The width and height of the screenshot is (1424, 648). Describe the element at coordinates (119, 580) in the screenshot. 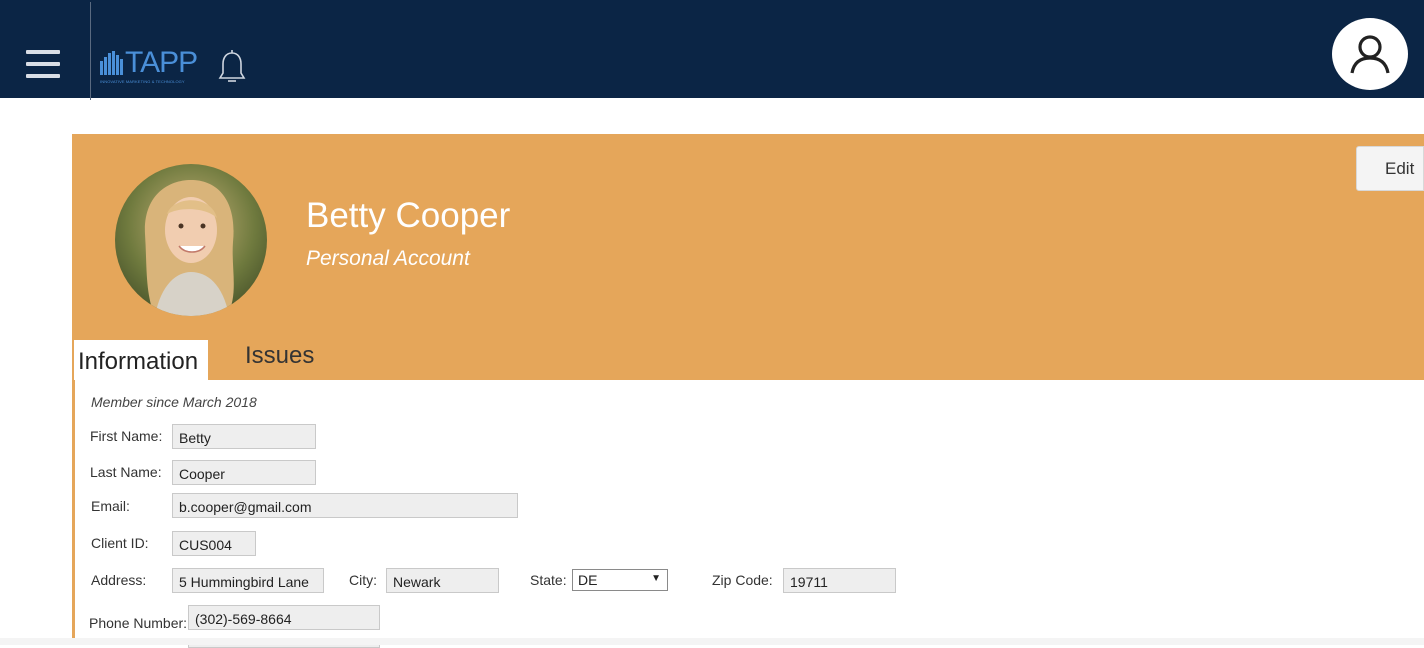

I see `address-label: Address:` at that location.